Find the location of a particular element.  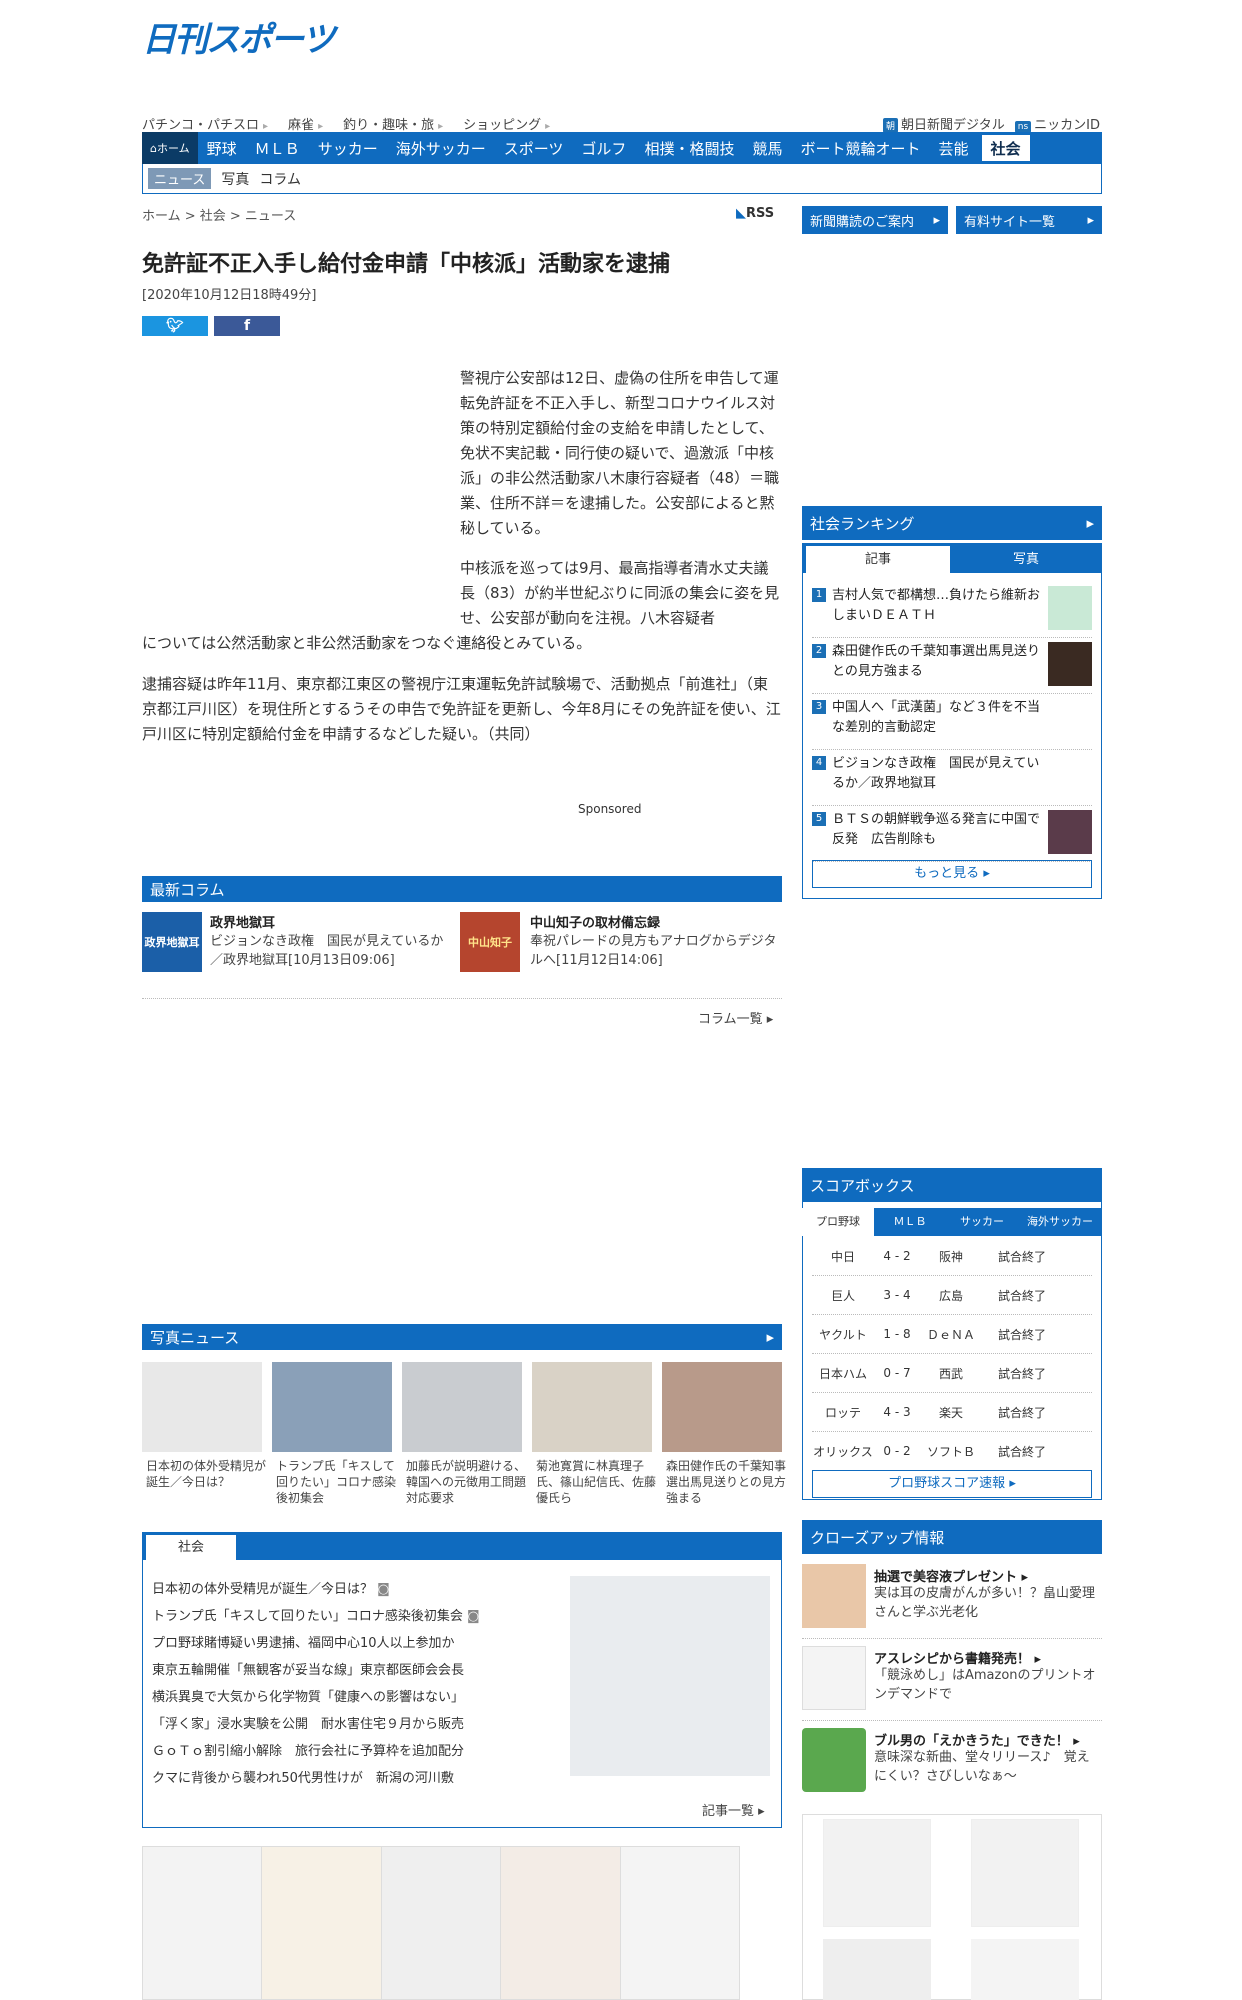

tab-npb: プロ野球 is located at coordinates (838, 1222).